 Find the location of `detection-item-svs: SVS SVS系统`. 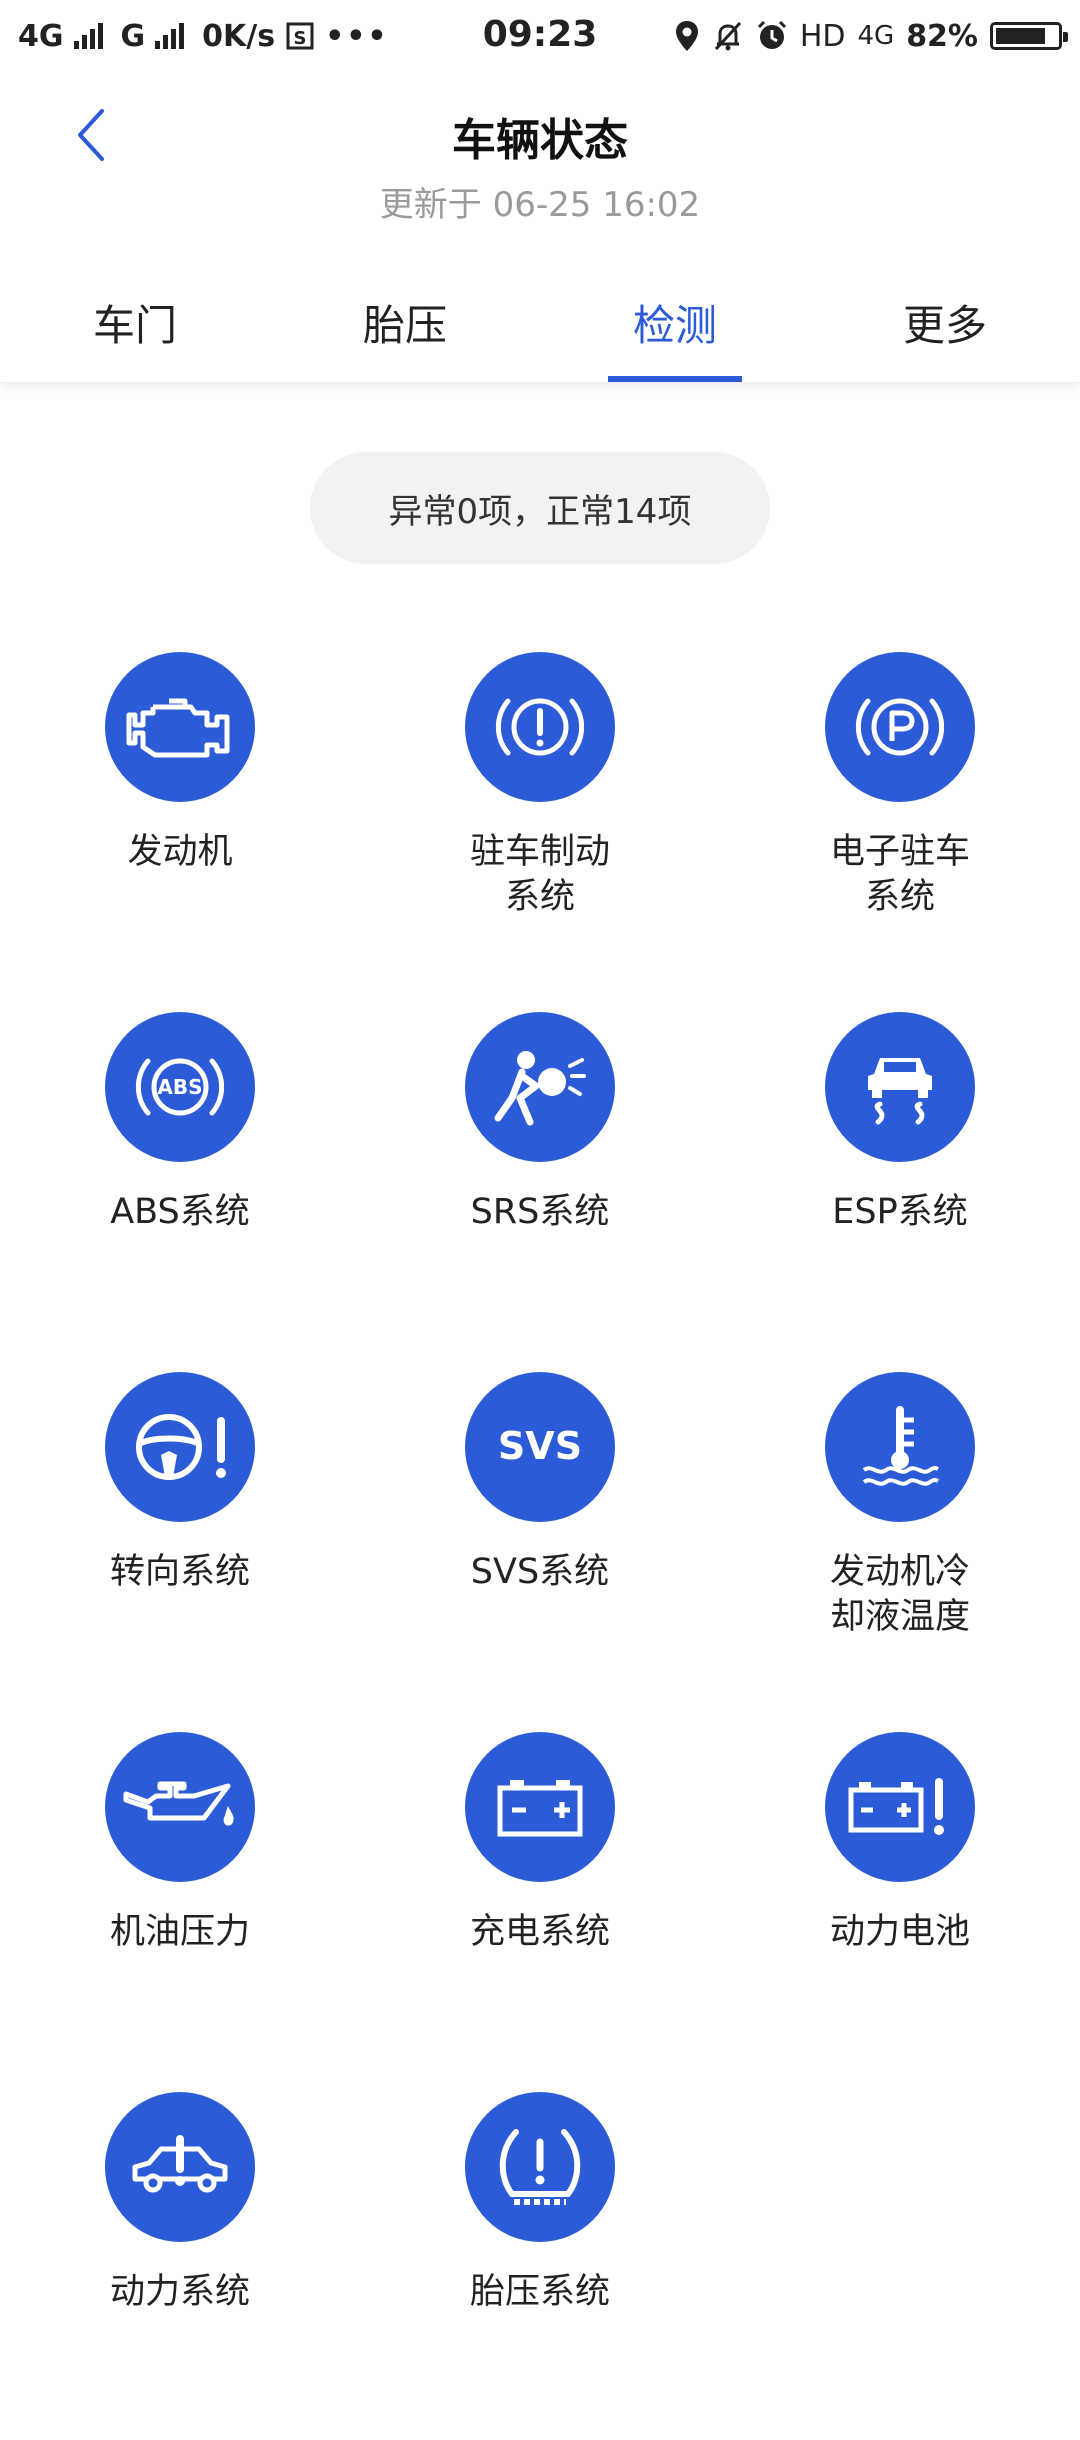

detection-item-svs: SVS SVS系统 is located at coordinates (540, 1483).